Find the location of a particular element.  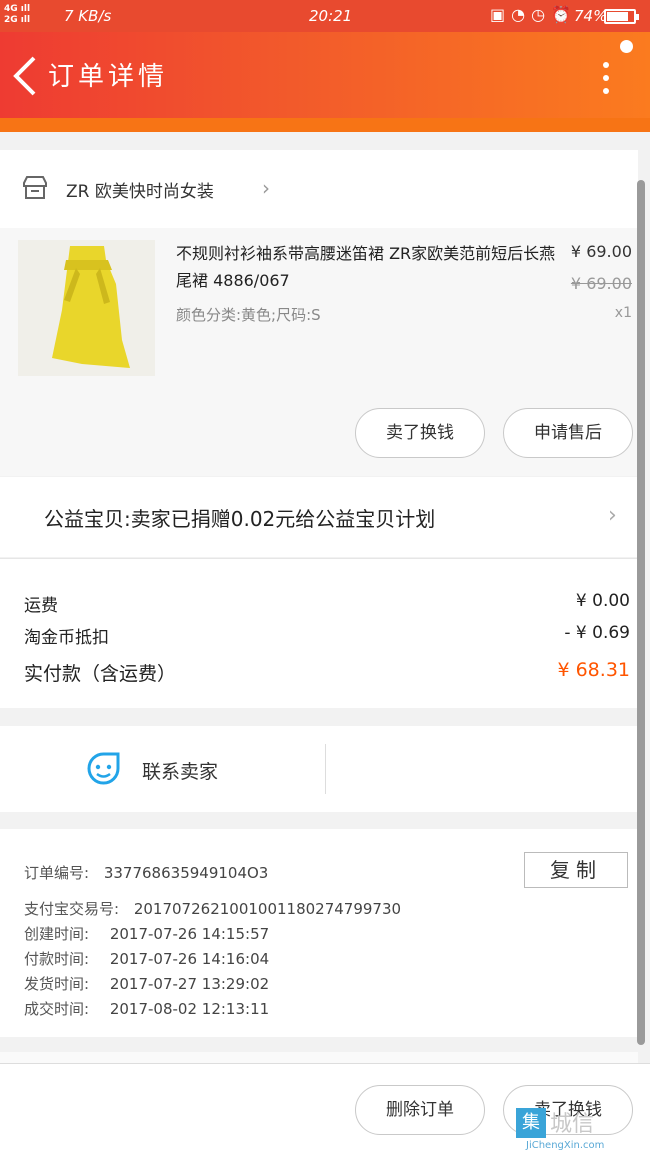

product-sku: 颜色分类:黄色;尺码:S is located at coordinates (248, 315).